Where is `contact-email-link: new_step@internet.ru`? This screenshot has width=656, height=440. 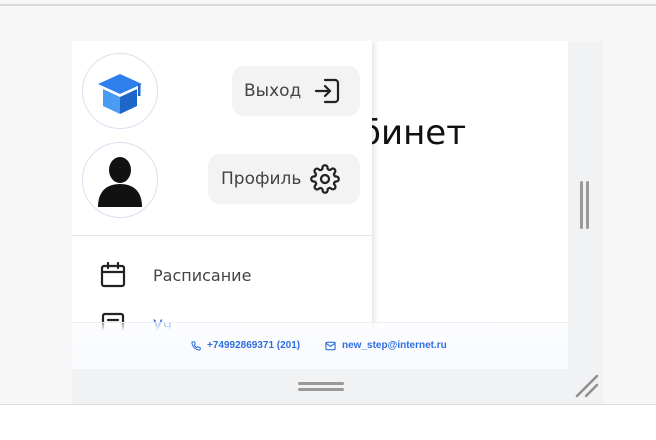
contact-email-link: new_step@internet.ru is located at coordinates (386, 345).